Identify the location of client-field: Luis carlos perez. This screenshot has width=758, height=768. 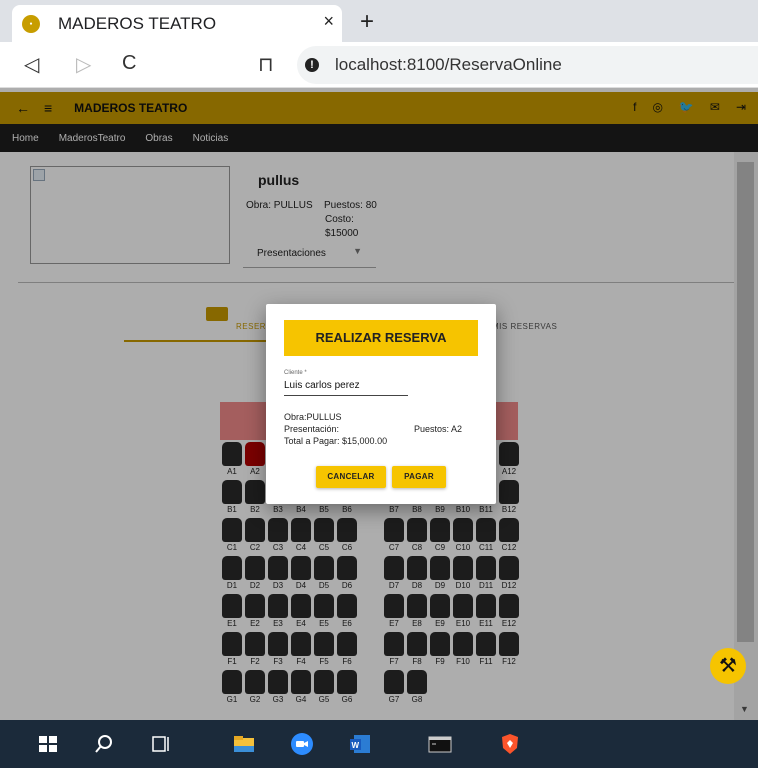
(346, 387).